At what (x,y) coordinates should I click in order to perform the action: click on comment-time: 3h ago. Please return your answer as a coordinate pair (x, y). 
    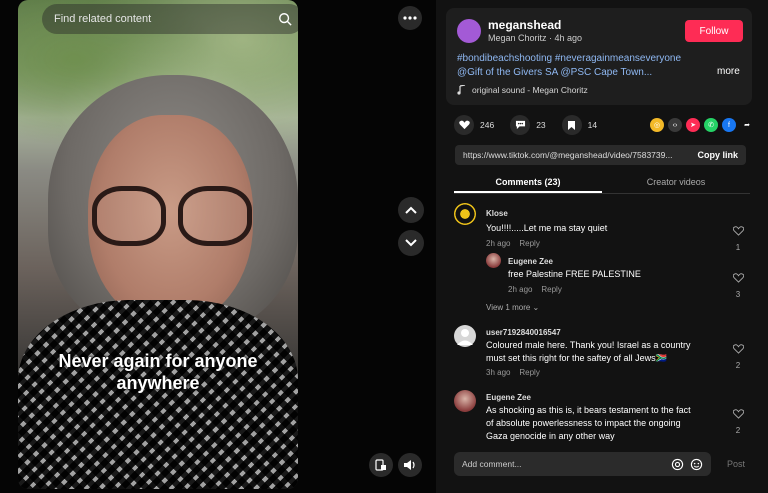
    Looking at the image, I should click on (498, 372).